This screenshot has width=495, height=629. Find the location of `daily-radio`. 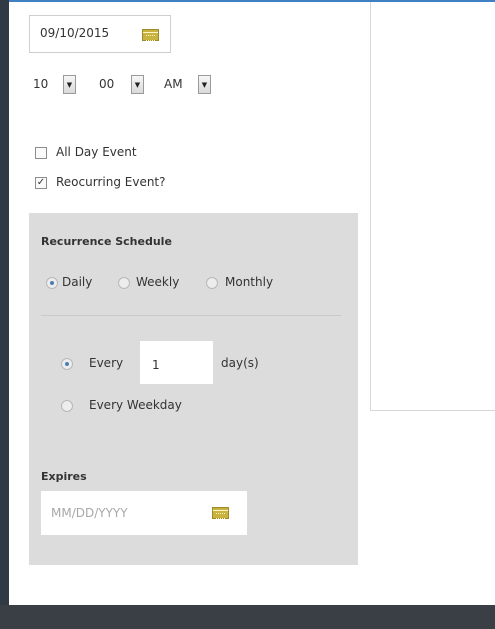

daily-radio is located at coordinates (52, 283).